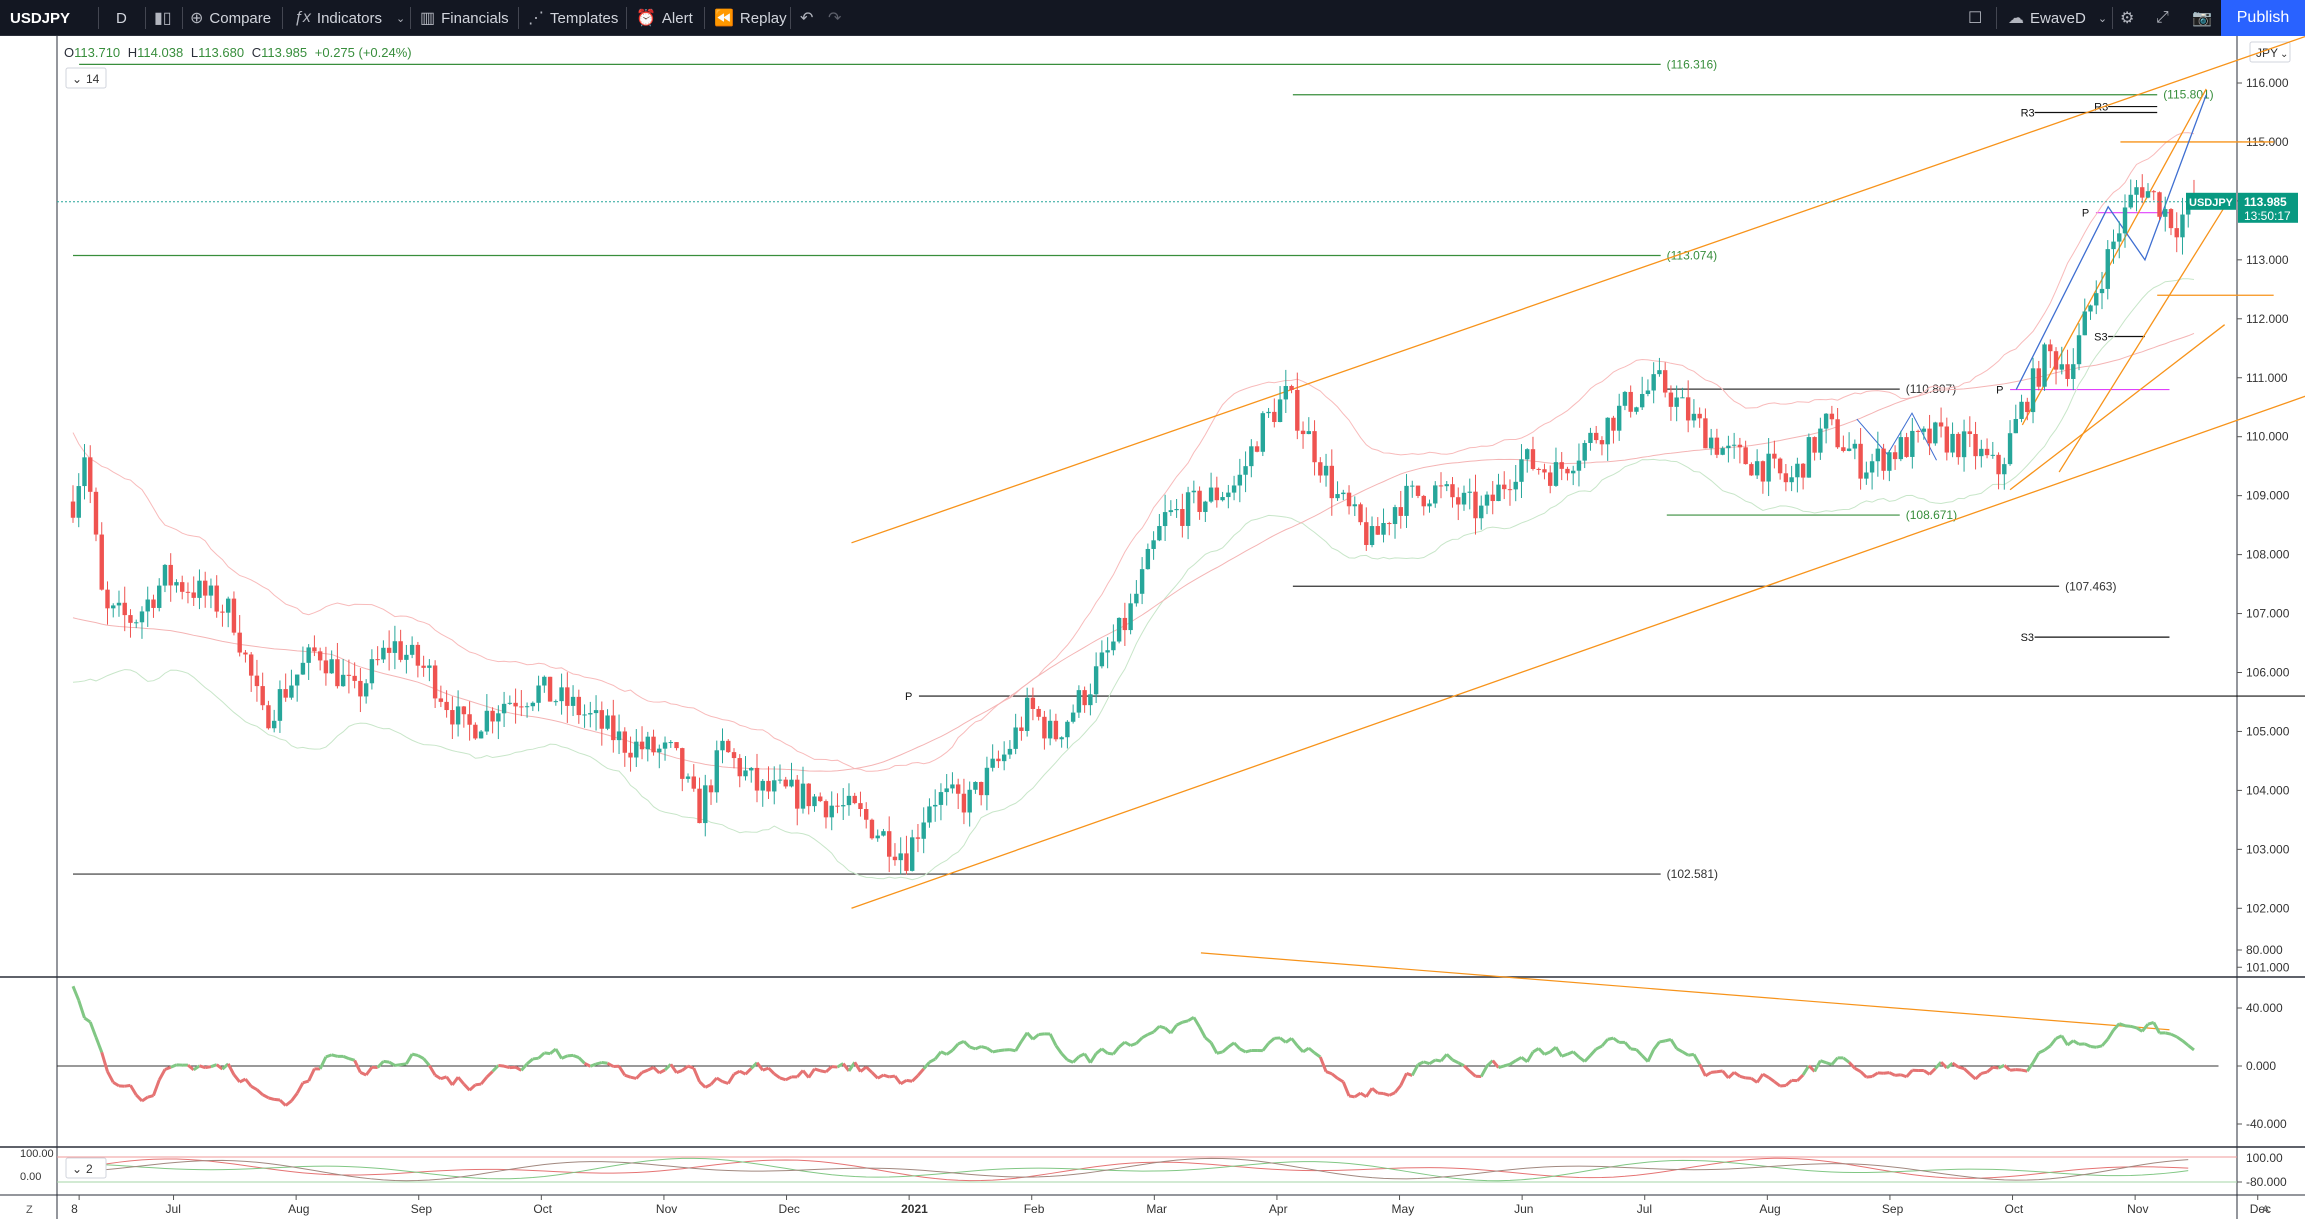  What do you see at coordinates (29, 1210) in the screenshot?
I see `timezone-z-button: Z` at bounding box center [29, 1210].